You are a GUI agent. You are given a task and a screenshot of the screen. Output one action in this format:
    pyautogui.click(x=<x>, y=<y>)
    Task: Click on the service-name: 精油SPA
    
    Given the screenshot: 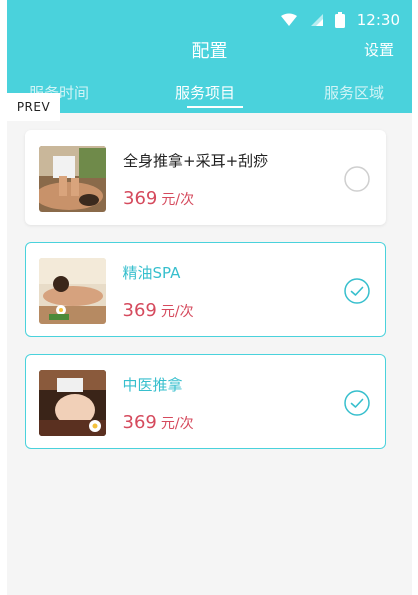 What is the action you would take?
    pyautogui.click(x=151, y=272)
    